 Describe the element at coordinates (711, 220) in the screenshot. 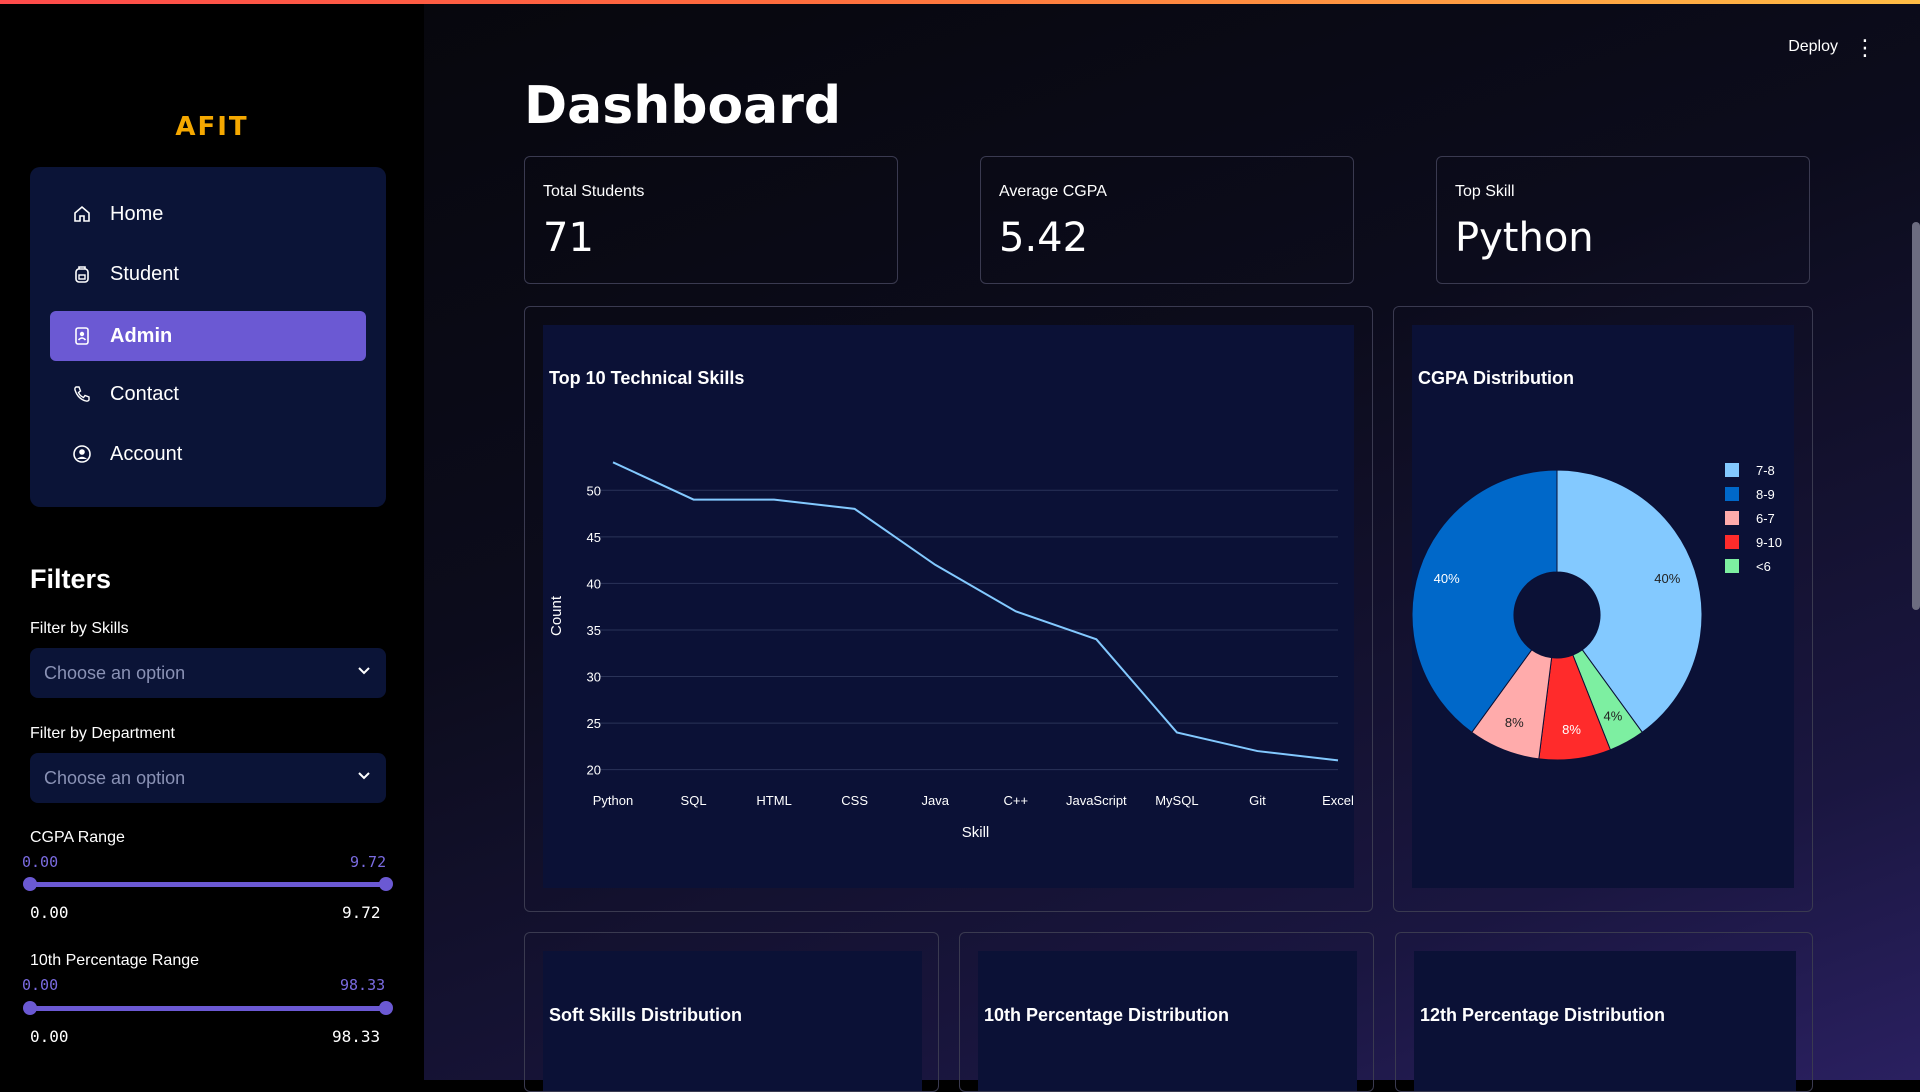

I see `metric-total-students: Total Students 71` at that location.